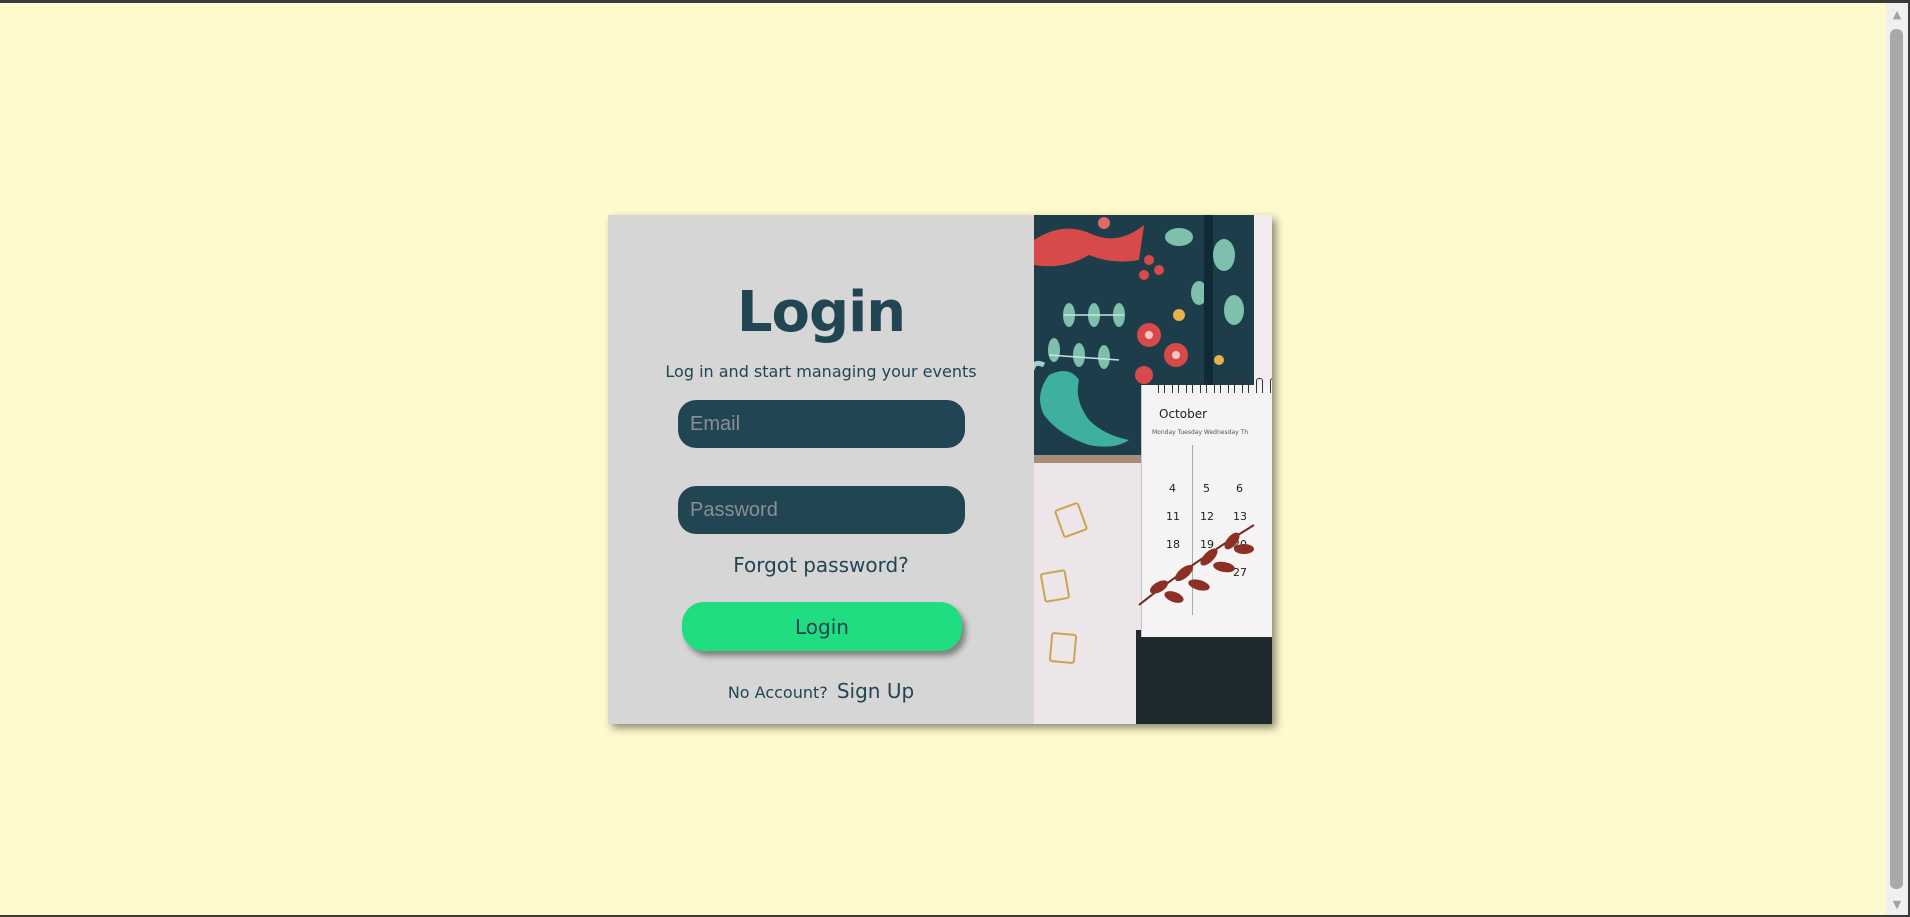  Describe the element at coordinates (1897, 904) in the screenshot. I see `scroll-down-arrow-icon: ▼` at that location.